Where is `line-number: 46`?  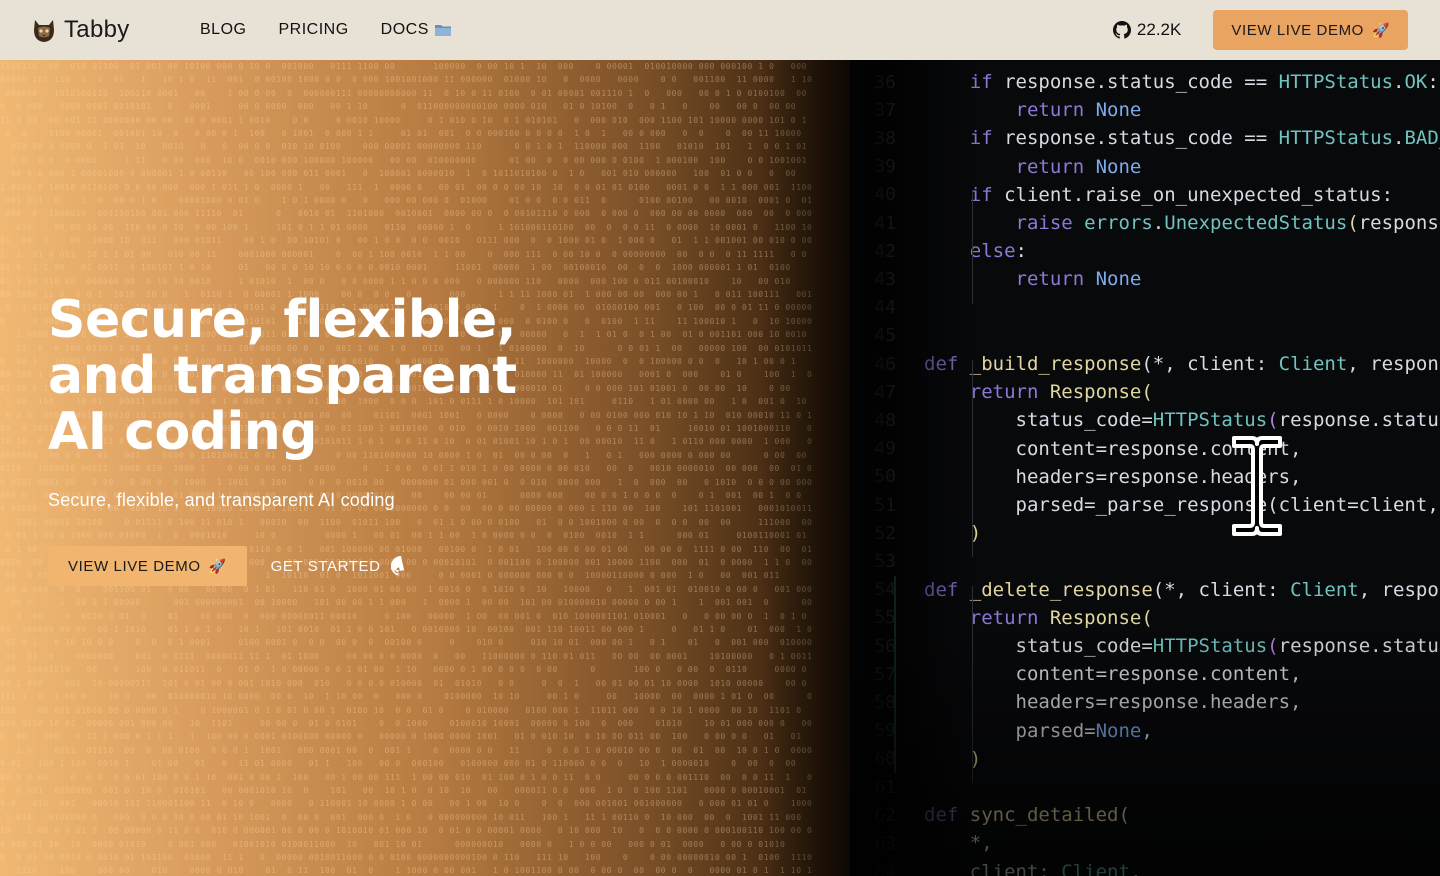 line-number: 46 is located at coordinates (885, 364).